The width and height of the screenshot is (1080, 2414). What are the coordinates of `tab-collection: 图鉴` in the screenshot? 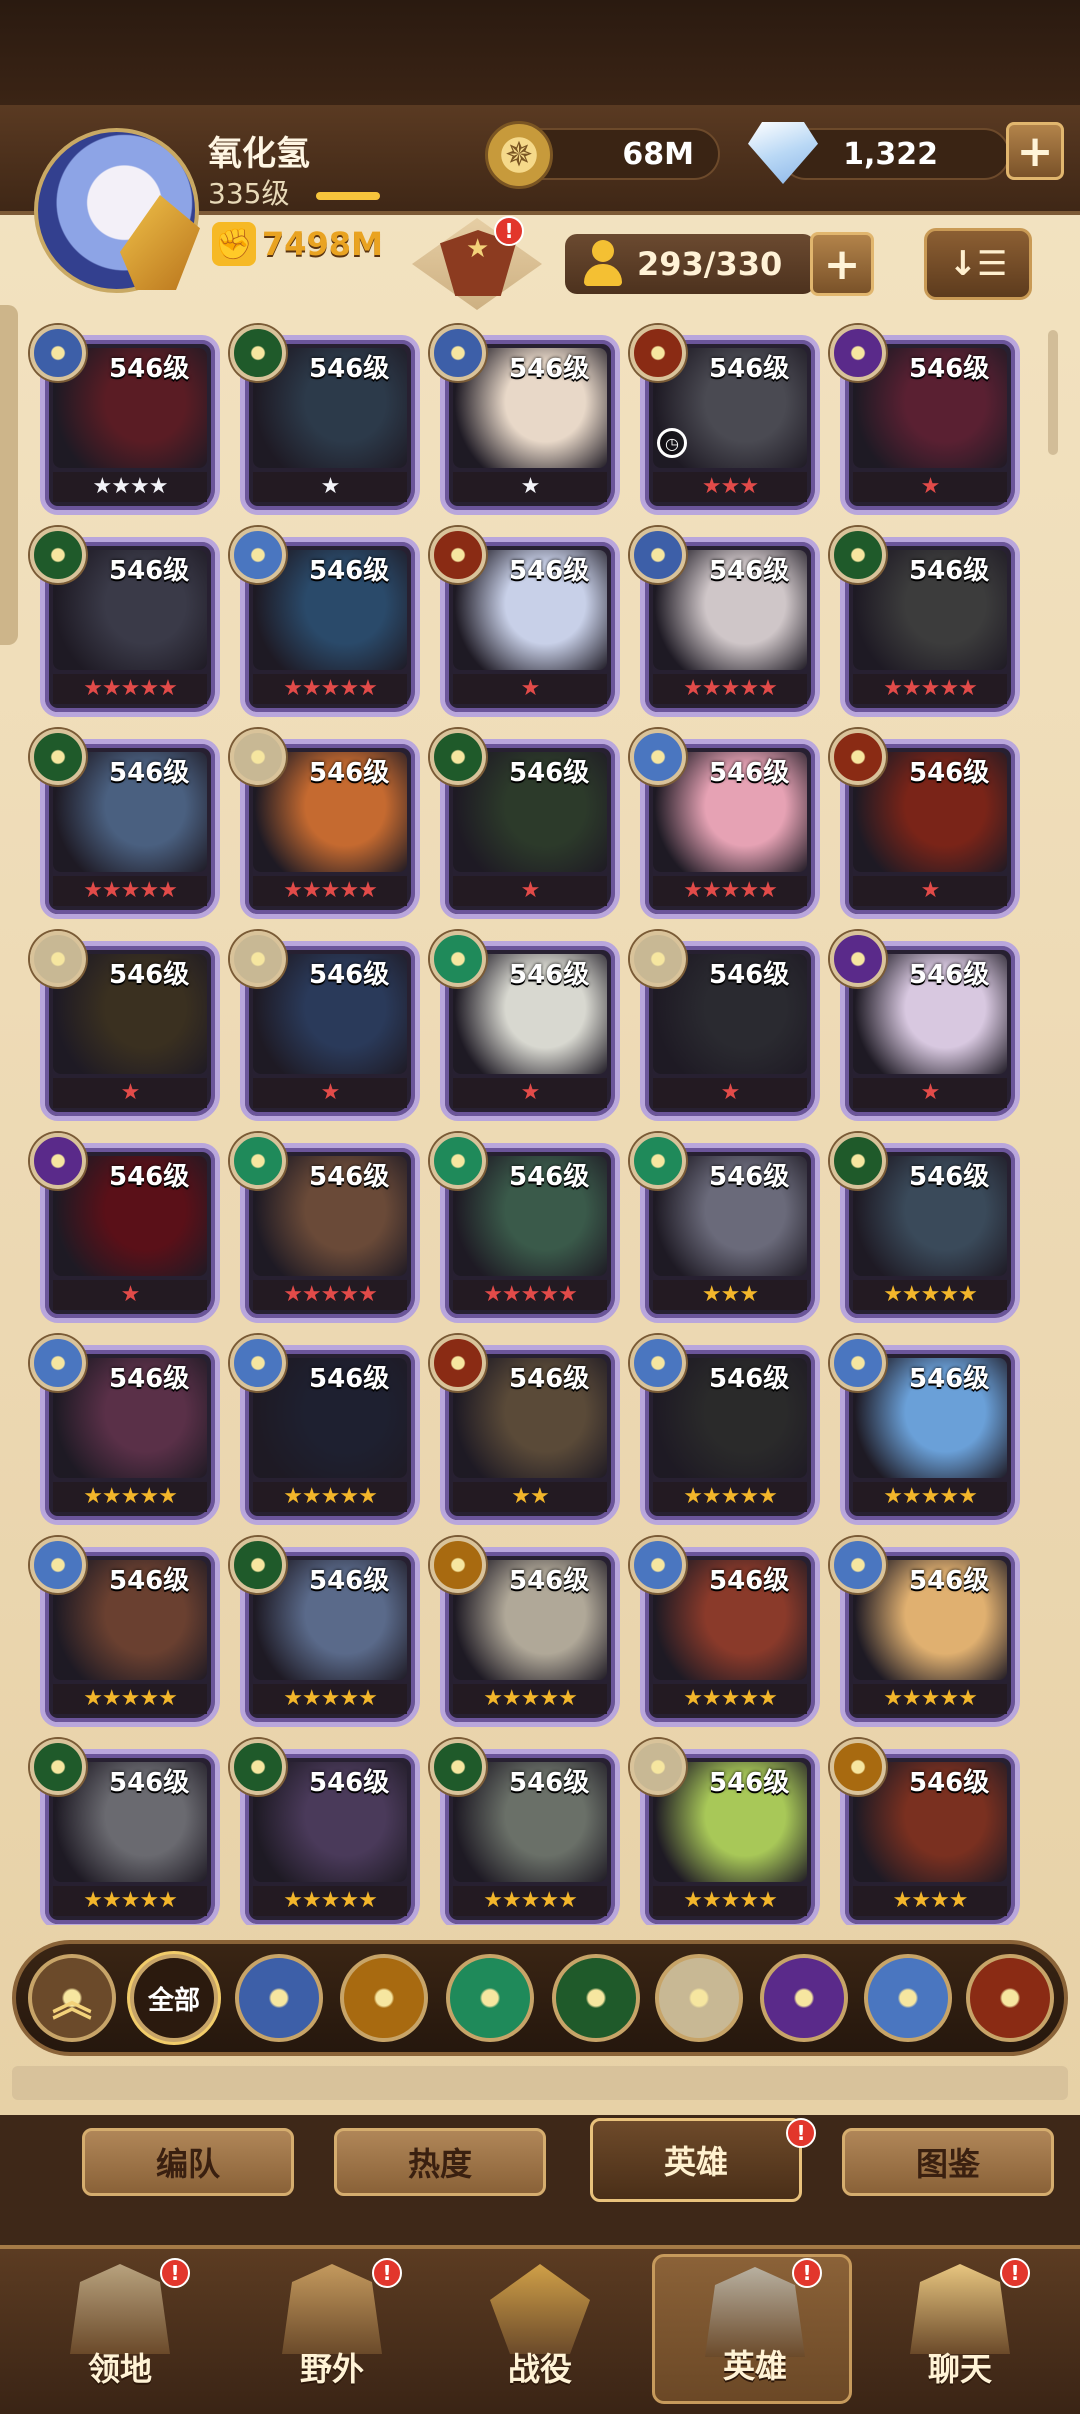 It's located at (948, 2162).